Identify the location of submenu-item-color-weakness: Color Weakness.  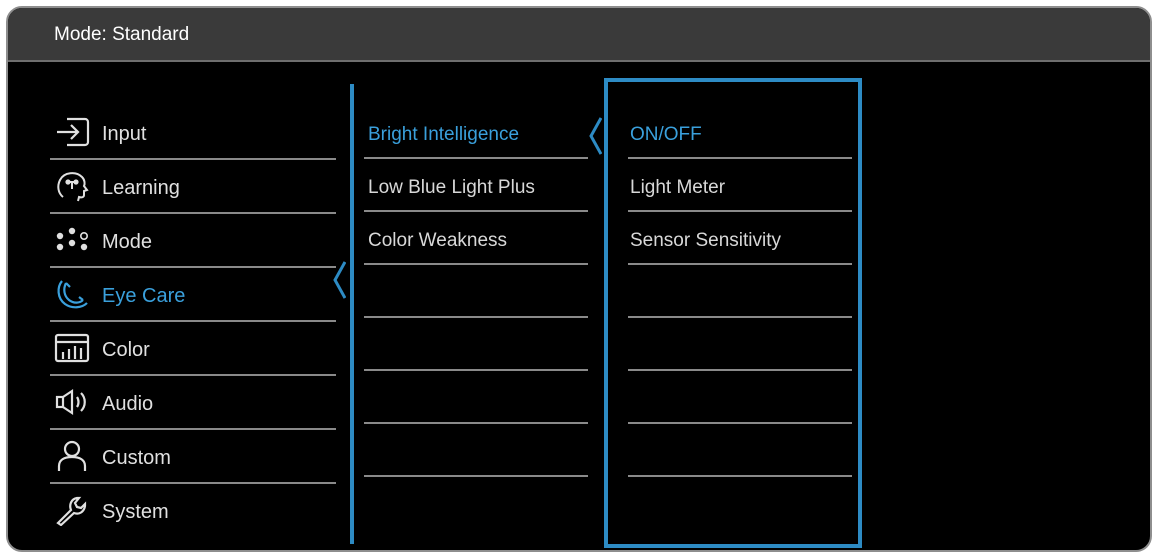
(476, 238).